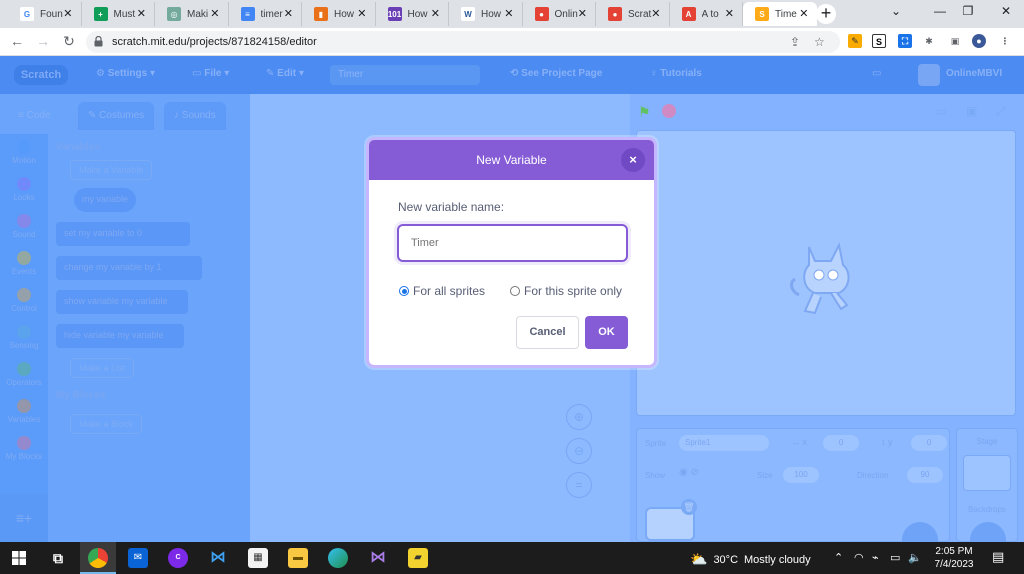 The image size is (1024, 574). Describe the element at coordinates (633, 14) in the screenshot. I see `browser-tab: ●Scrat✕` at that location.